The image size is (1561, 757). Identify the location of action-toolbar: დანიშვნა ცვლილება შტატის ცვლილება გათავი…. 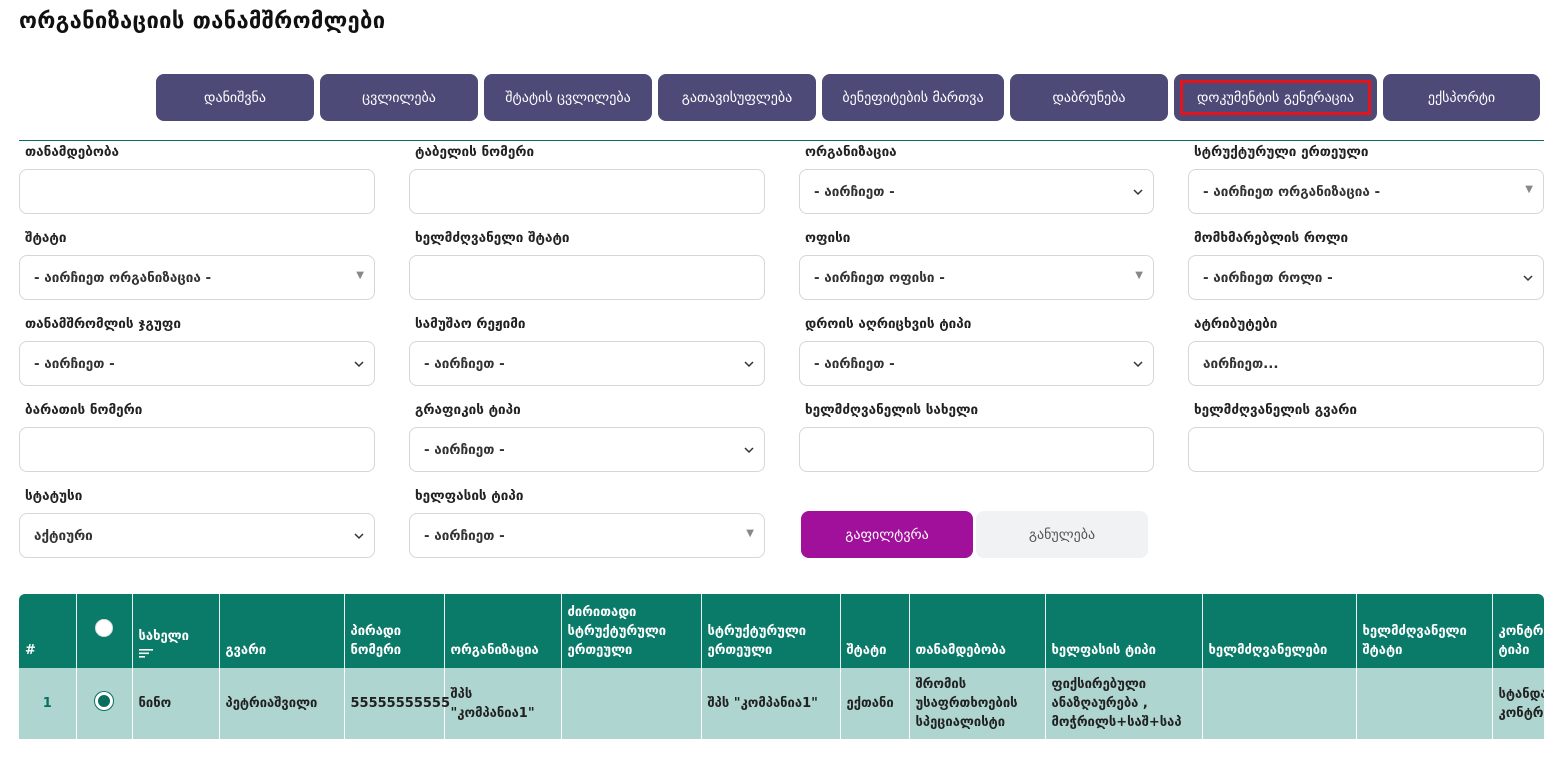
(848, 97).